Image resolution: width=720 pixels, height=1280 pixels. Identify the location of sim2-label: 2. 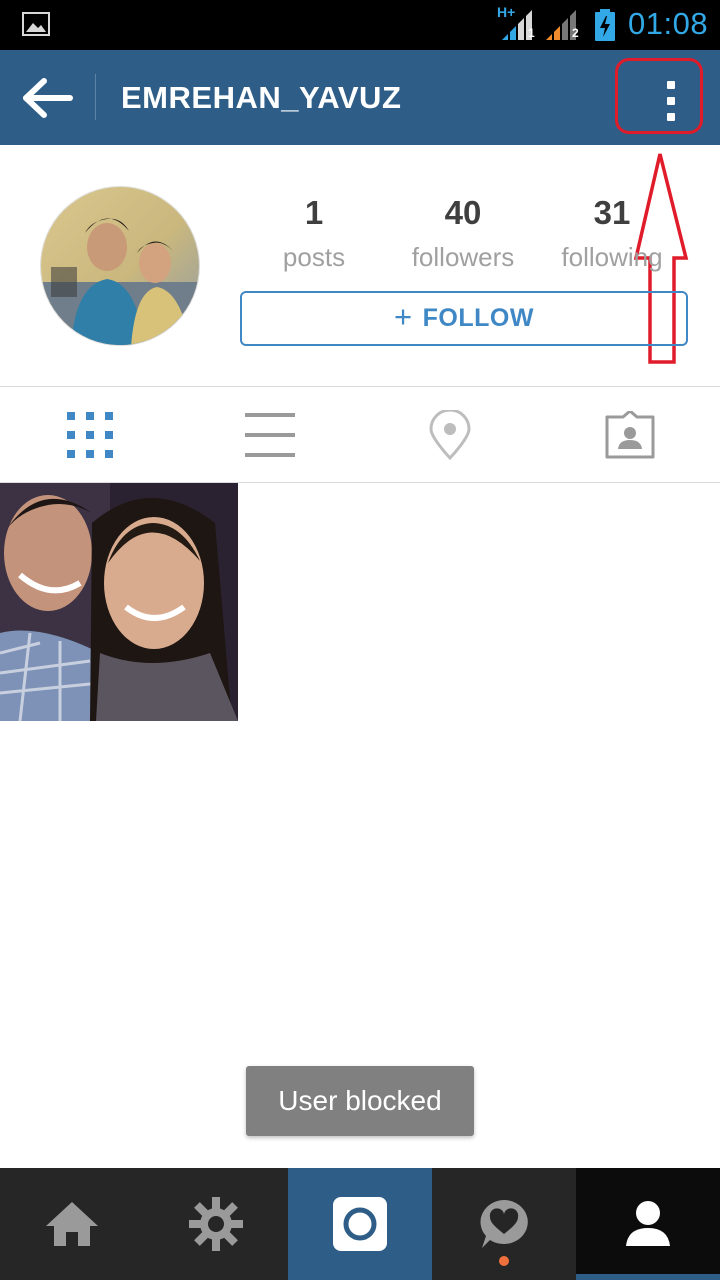
(575, 33).